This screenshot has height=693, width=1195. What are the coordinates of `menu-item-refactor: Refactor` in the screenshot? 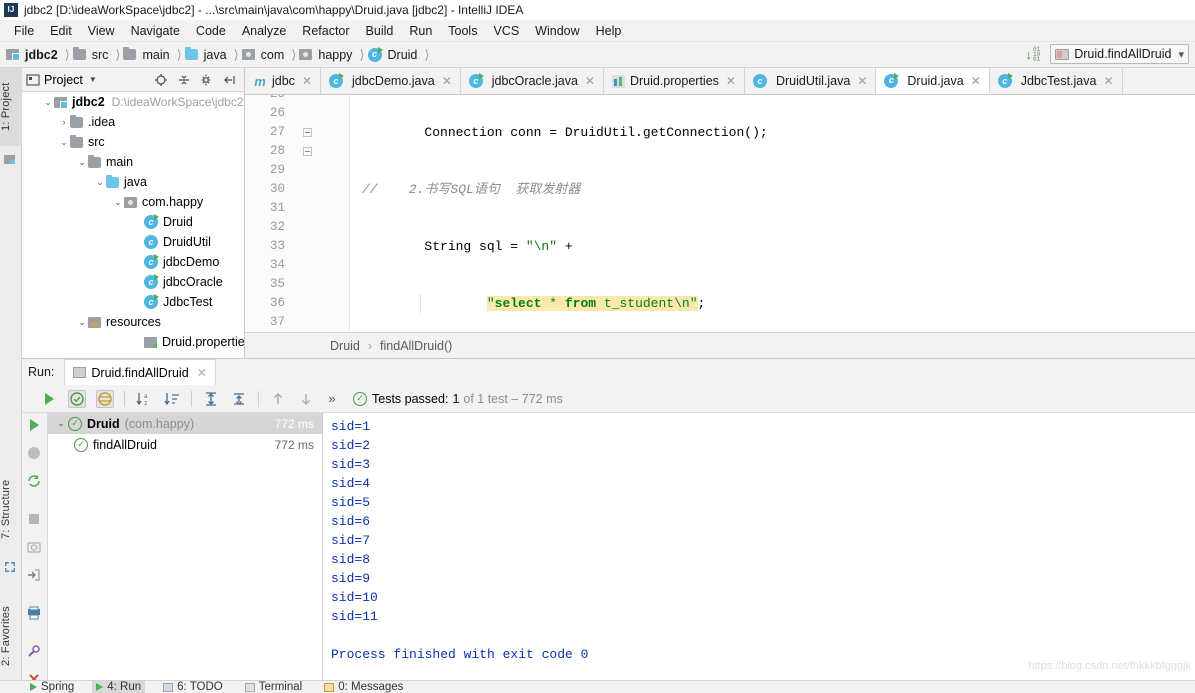 It's located at (325, 31).